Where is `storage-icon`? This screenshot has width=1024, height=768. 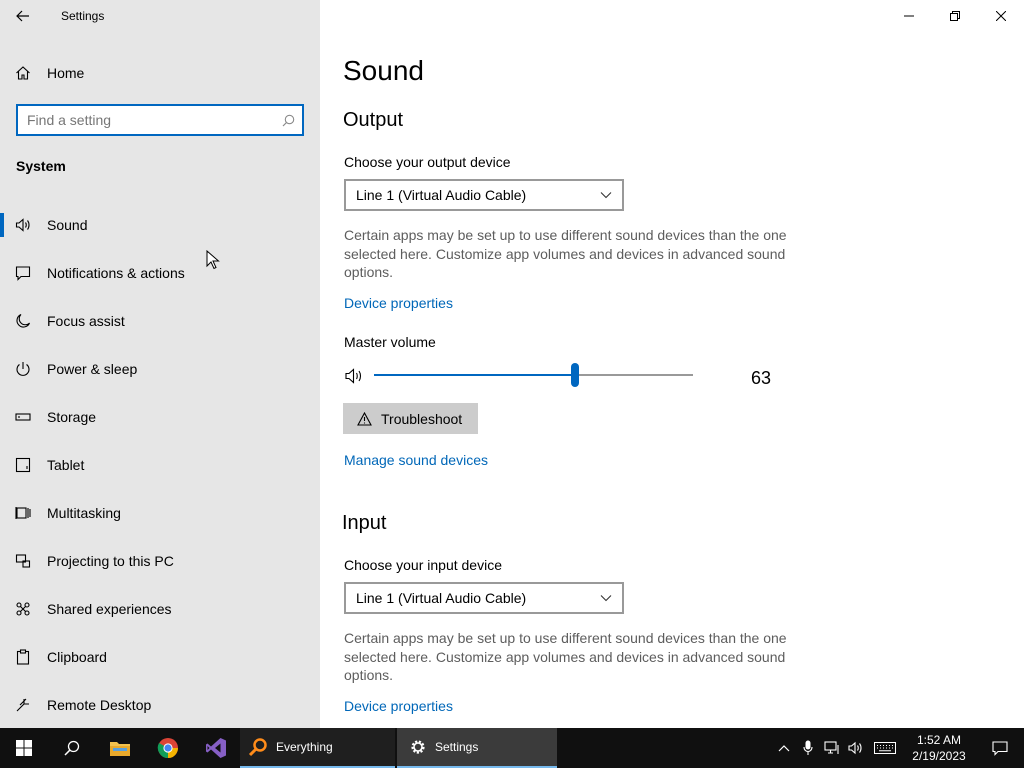
storage-icon is located at coordinates (23, 417).